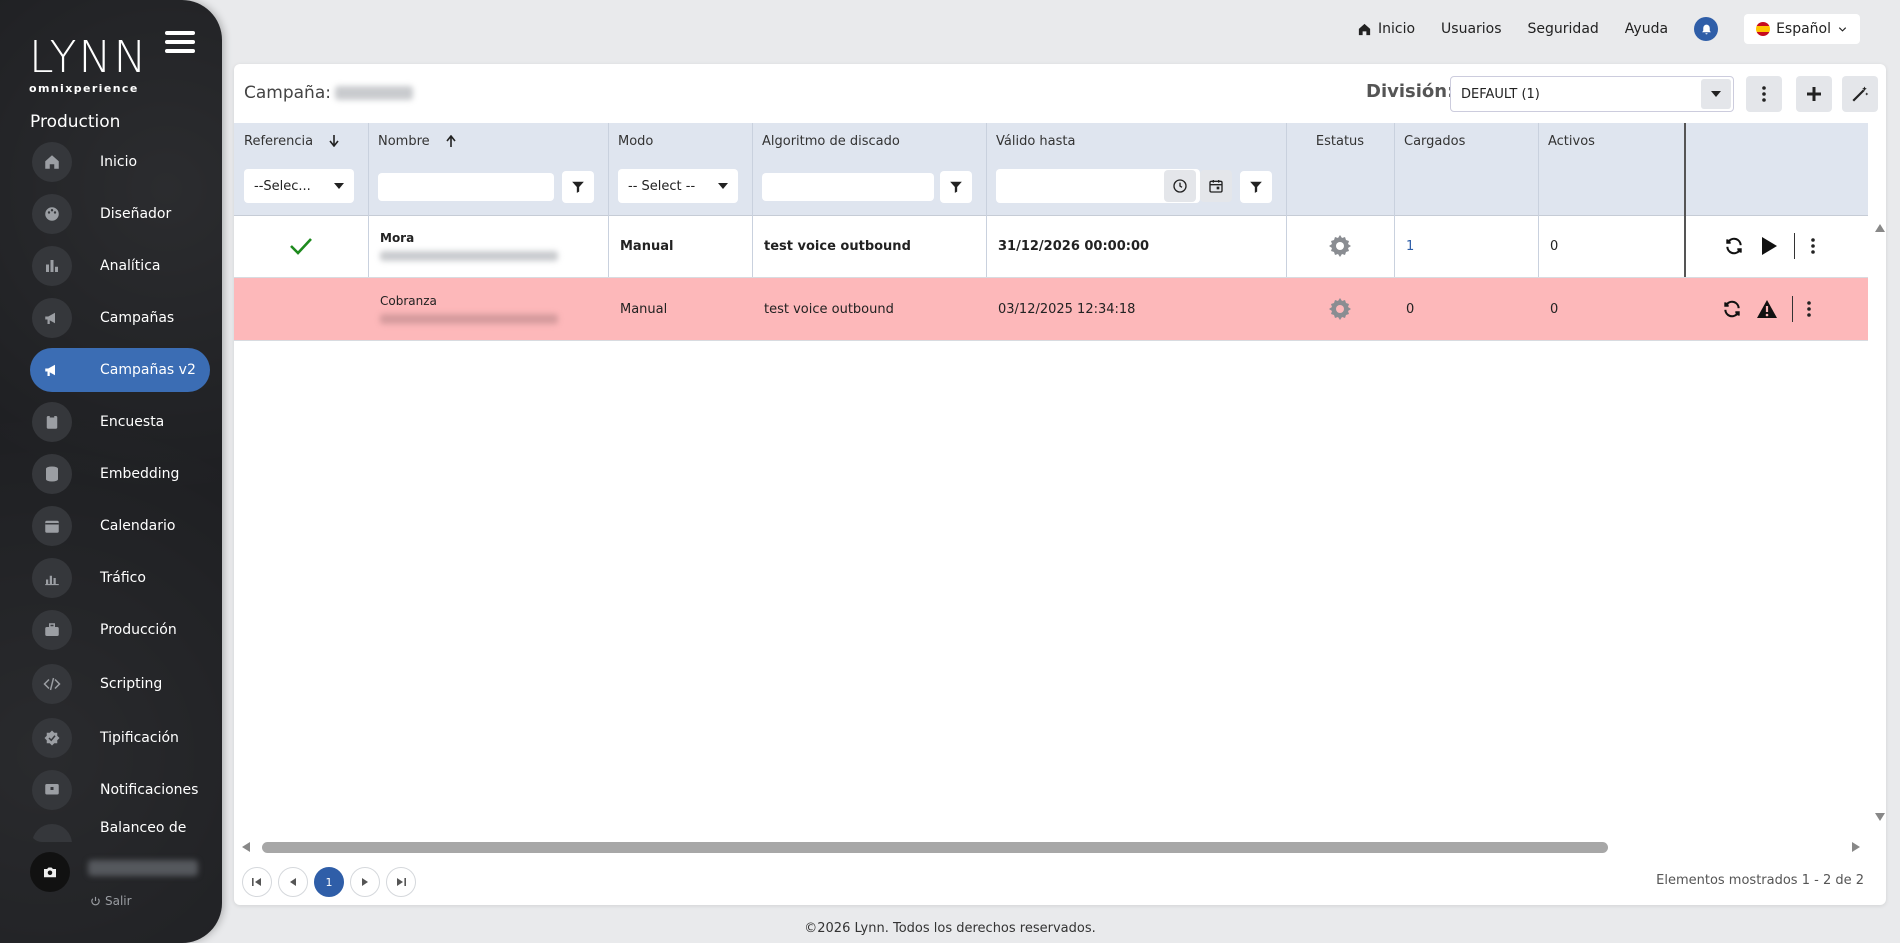 The height and width of the screenshot is (943, 1900). I want to click on calendar-icon, so click(1216, 186).